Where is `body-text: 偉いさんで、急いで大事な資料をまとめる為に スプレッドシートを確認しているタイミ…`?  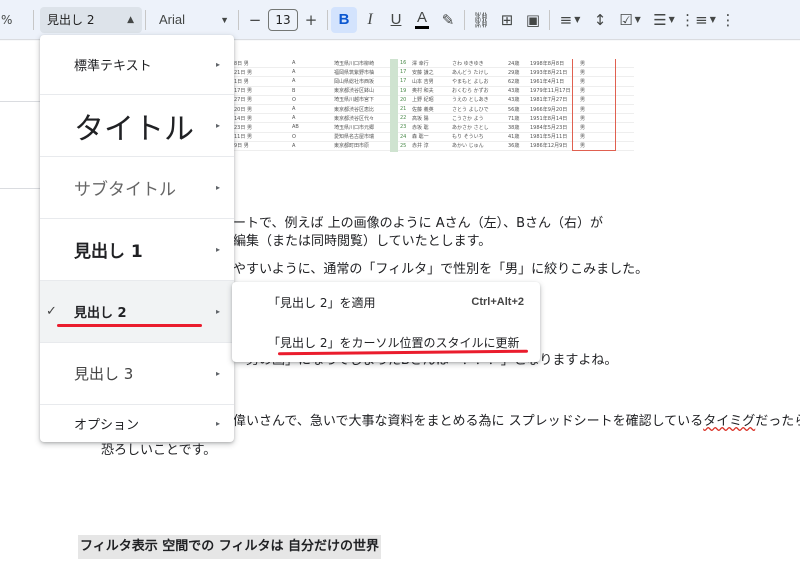 body-text: 偉いさんで、急いで大事な資料をまとめる為に スプレッドシートを確認しているタイミ… is located at coordinates (516, 422).